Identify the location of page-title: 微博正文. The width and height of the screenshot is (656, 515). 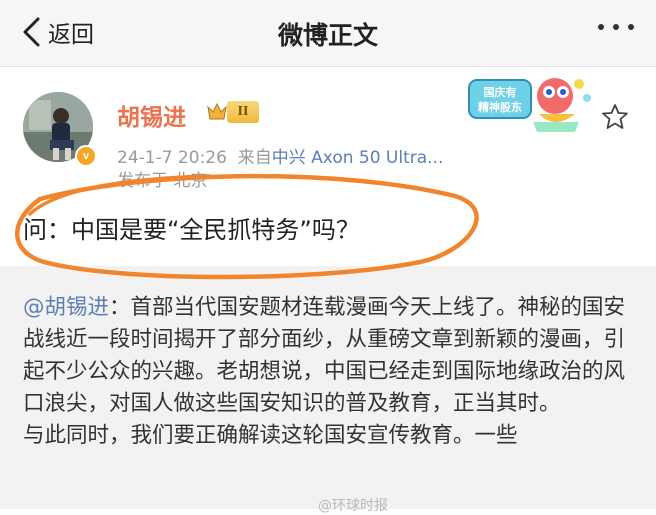
(327, 35).